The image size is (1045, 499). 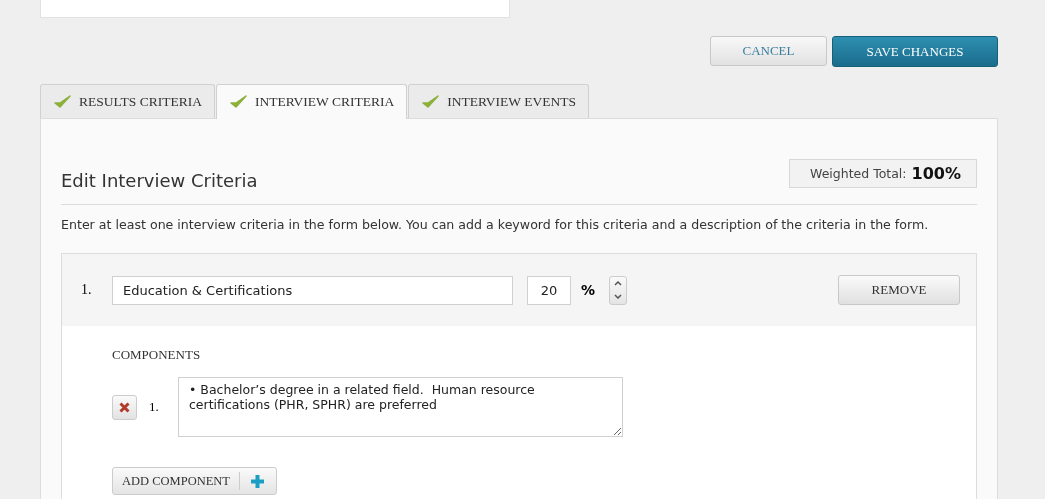 What do you see at coordinates (858, 173) in the screenshot?
I see `weighted-total-label: Weighted Total:` at bounding box center [858, 173].